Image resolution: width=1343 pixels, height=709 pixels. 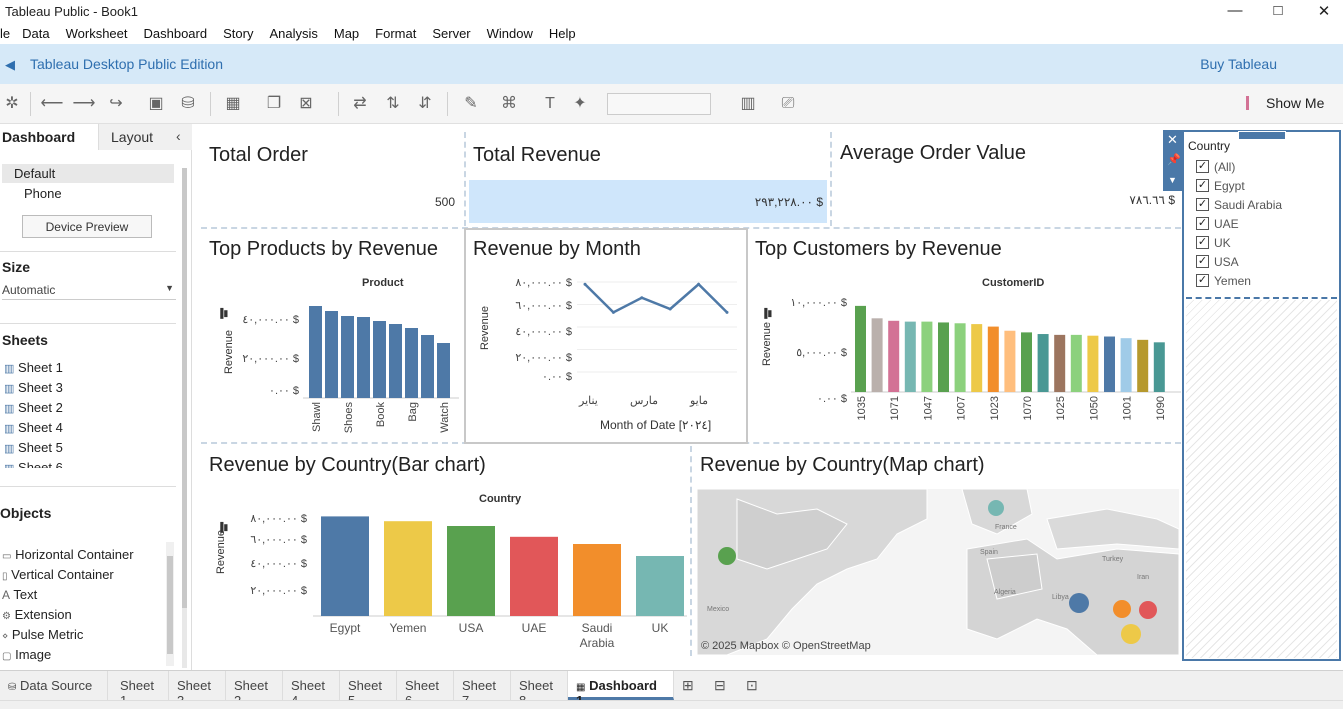 I want to click on pin-icon: ✦, so click(x=580, y=104).